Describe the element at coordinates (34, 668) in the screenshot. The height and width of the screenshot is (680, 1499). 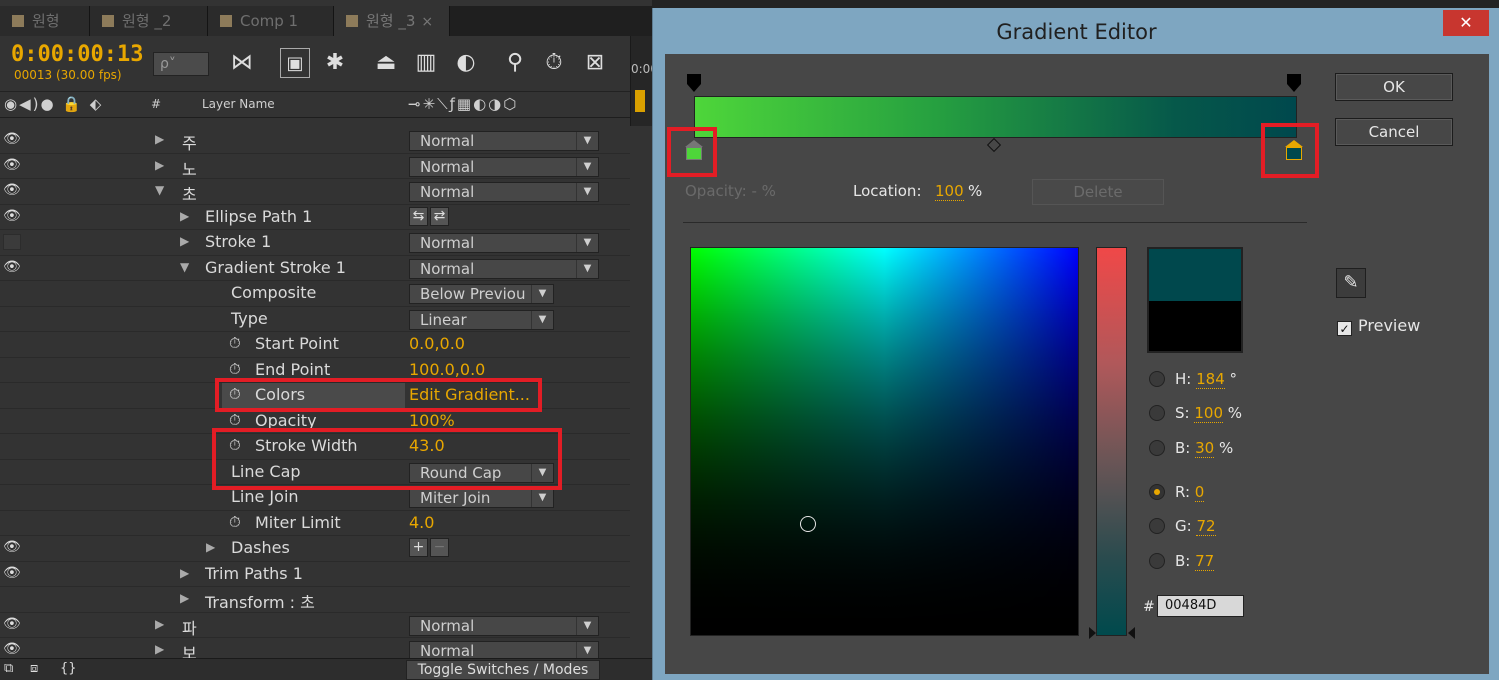
I see `layer-switches-icon: ⧈` at that location.